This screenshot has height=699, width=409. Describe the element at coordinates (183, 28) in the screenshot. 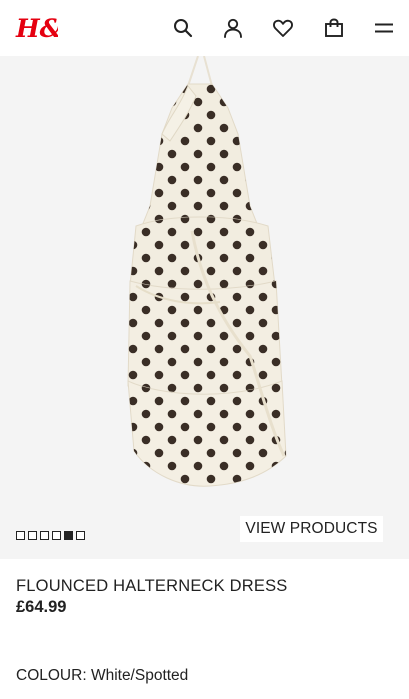

I see `search-icon` at that location.